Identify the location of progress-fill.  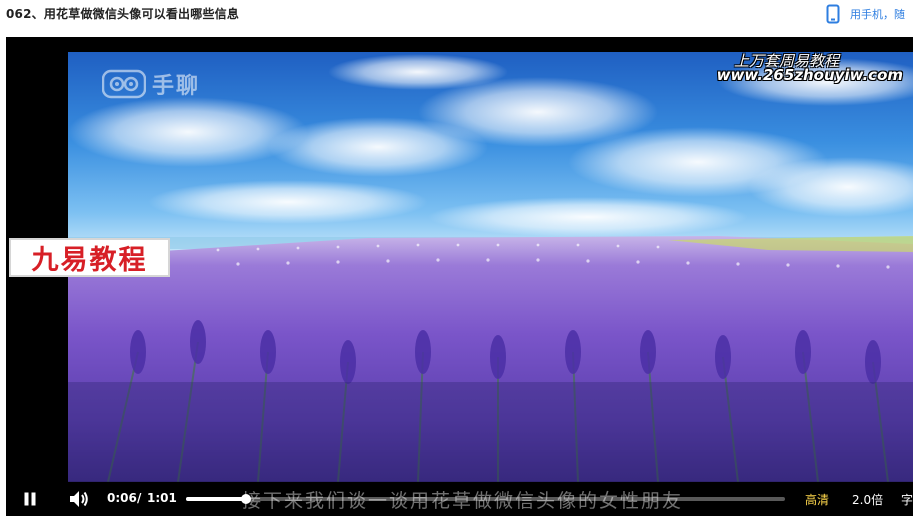
(216, 499).